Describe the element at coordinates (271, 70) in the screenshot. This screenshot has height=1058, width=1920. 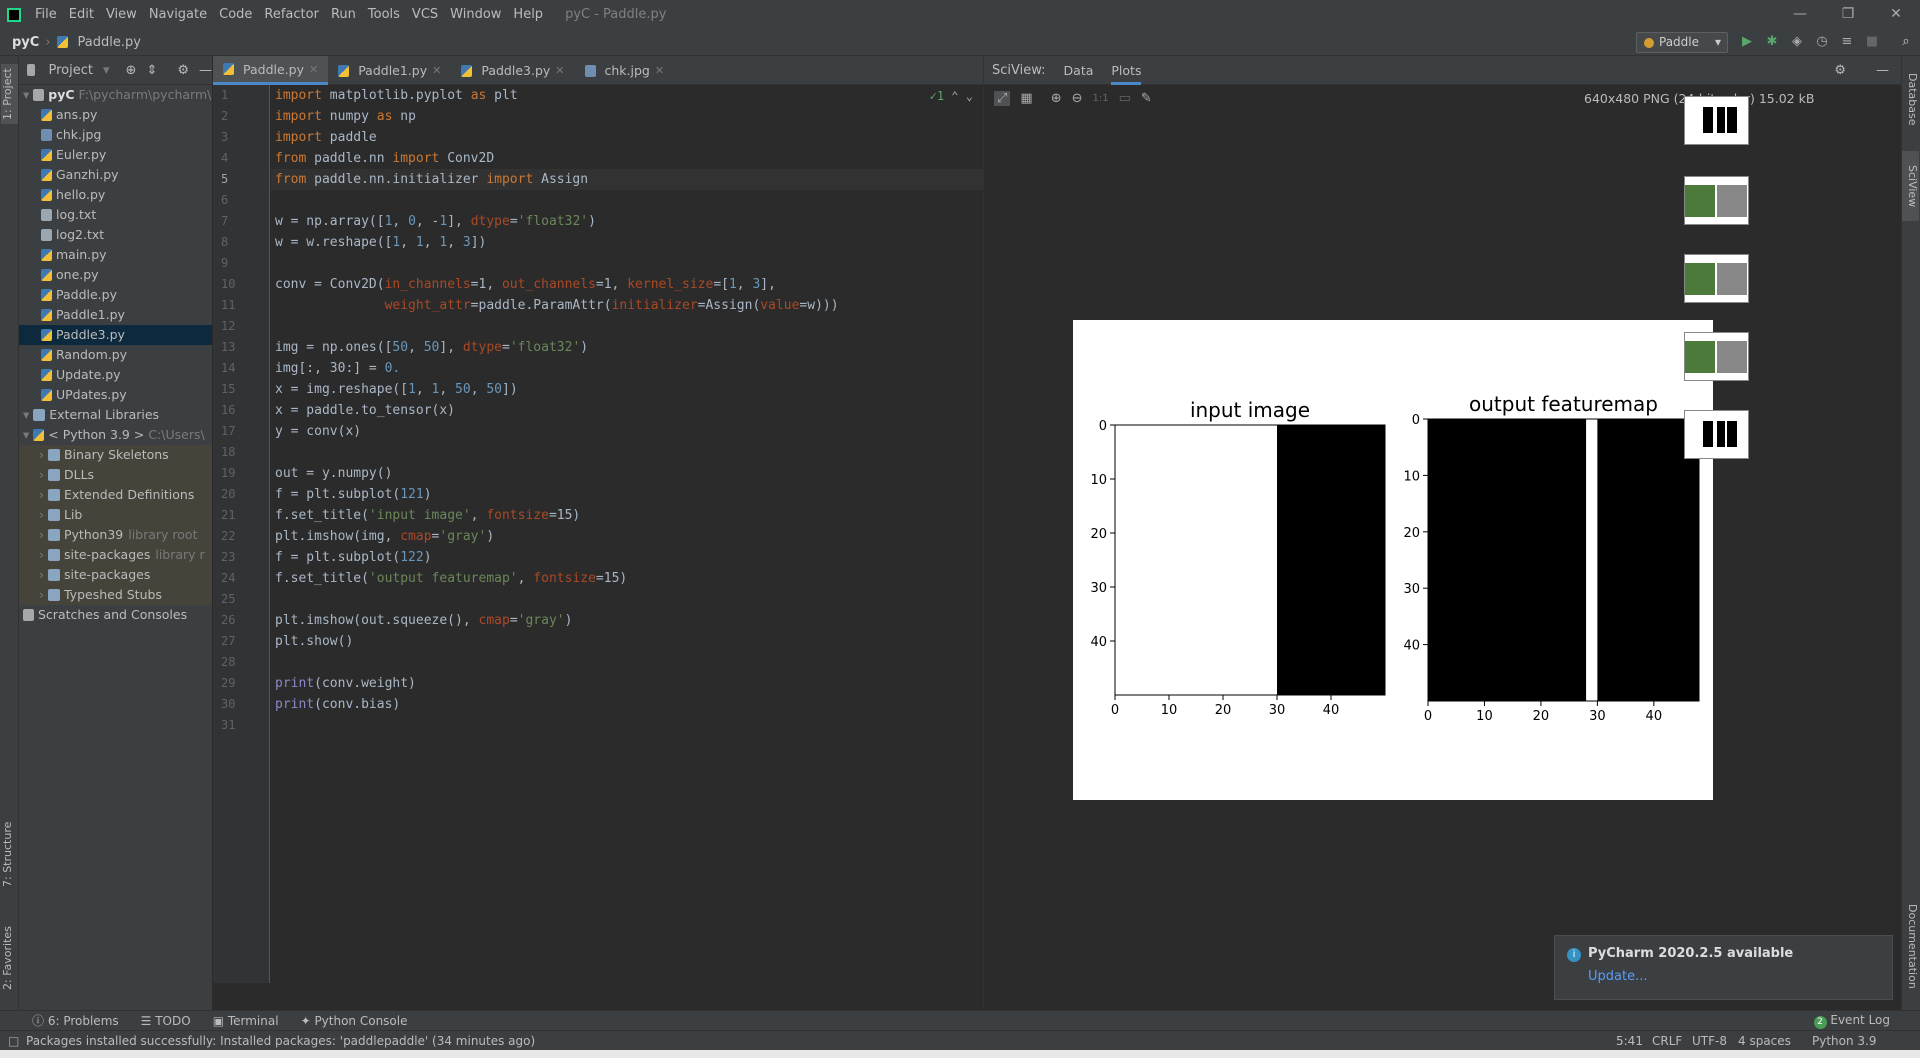
I see `tab-paddle-py: Paddle.py ✕` at that location.